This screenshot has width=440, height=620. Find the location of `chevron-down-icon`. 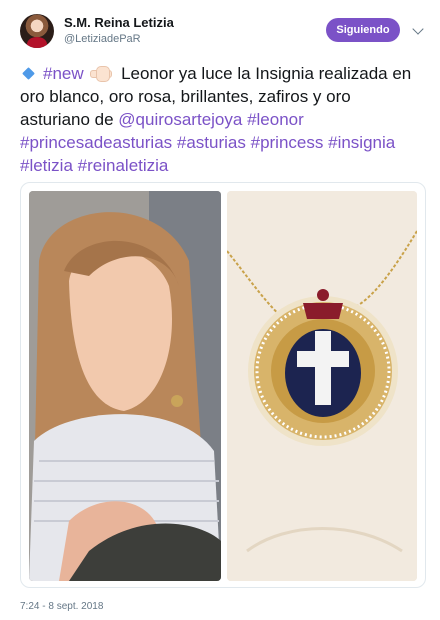

chevron-down-icon is located at coordinates (418, 29).